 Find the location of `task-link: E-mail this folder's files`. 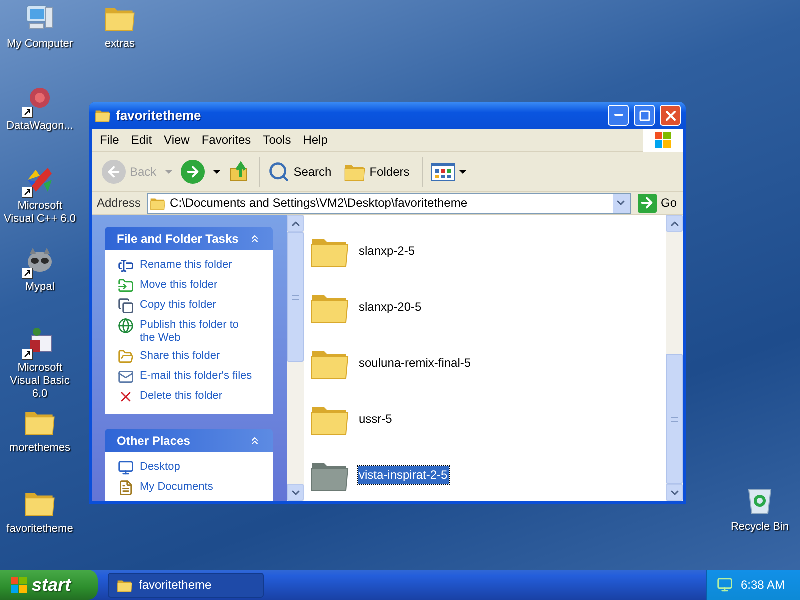

task-link: E-mail this folder's files is located at coordinates (198, 376).